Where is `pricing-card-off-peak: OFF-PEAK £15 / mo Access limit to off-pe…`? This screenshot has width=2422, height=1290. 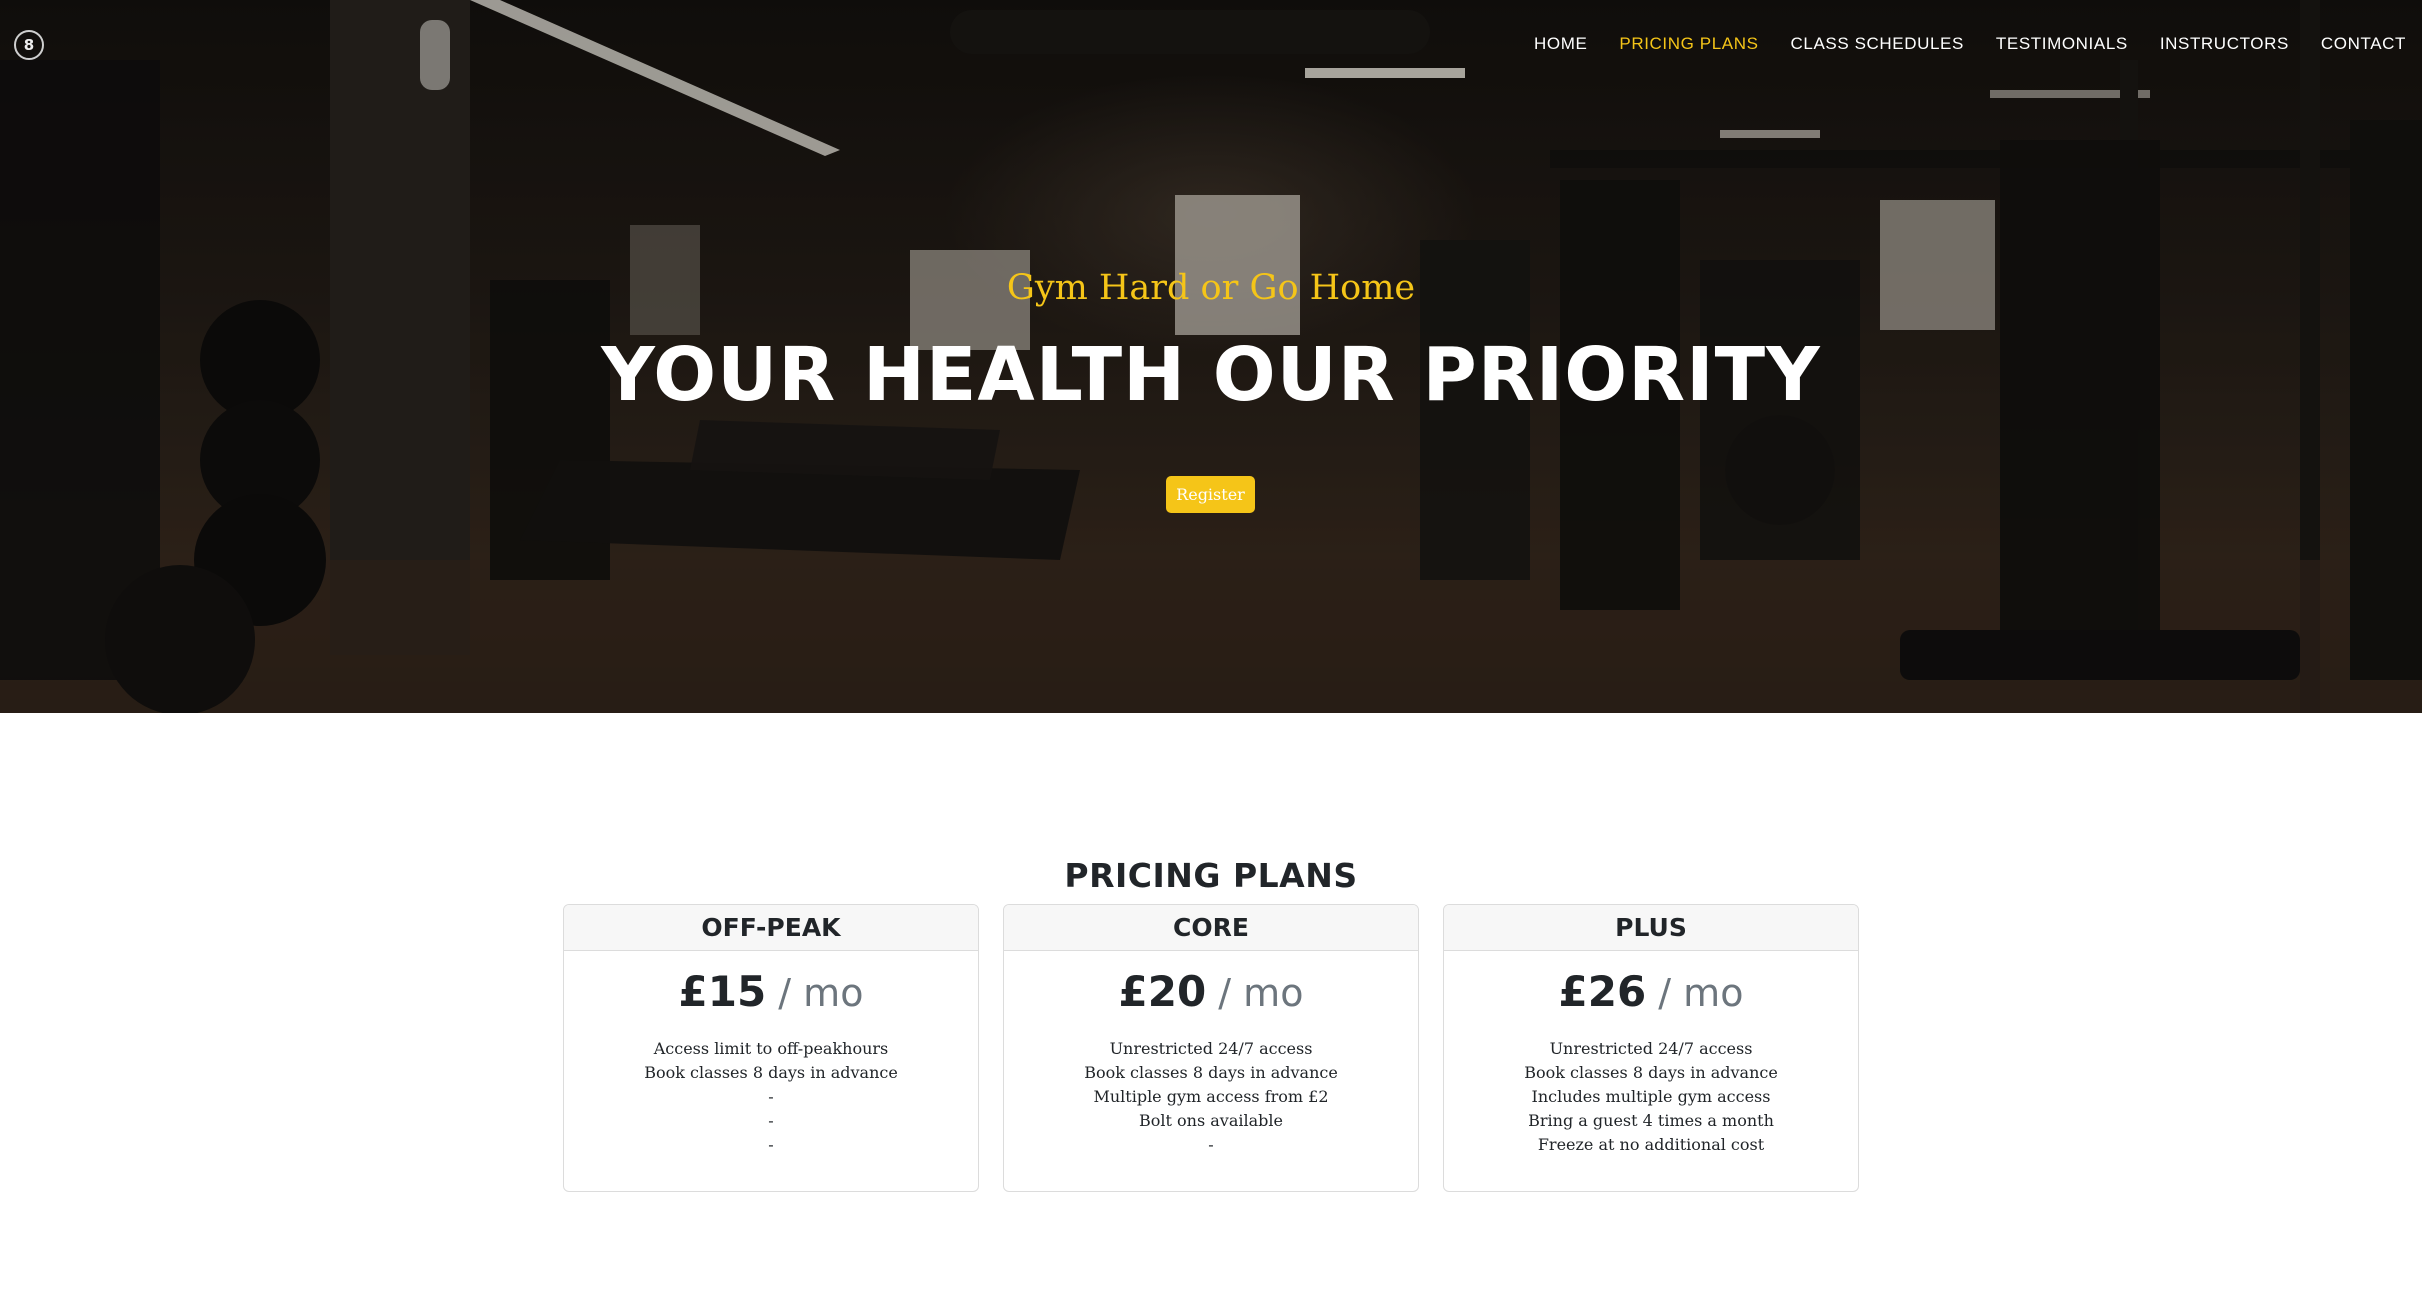 pricing-card-off-peak: OFF-PEAK £15 / mo Access limit to off-pe… is located at coordinates (771, 1048).